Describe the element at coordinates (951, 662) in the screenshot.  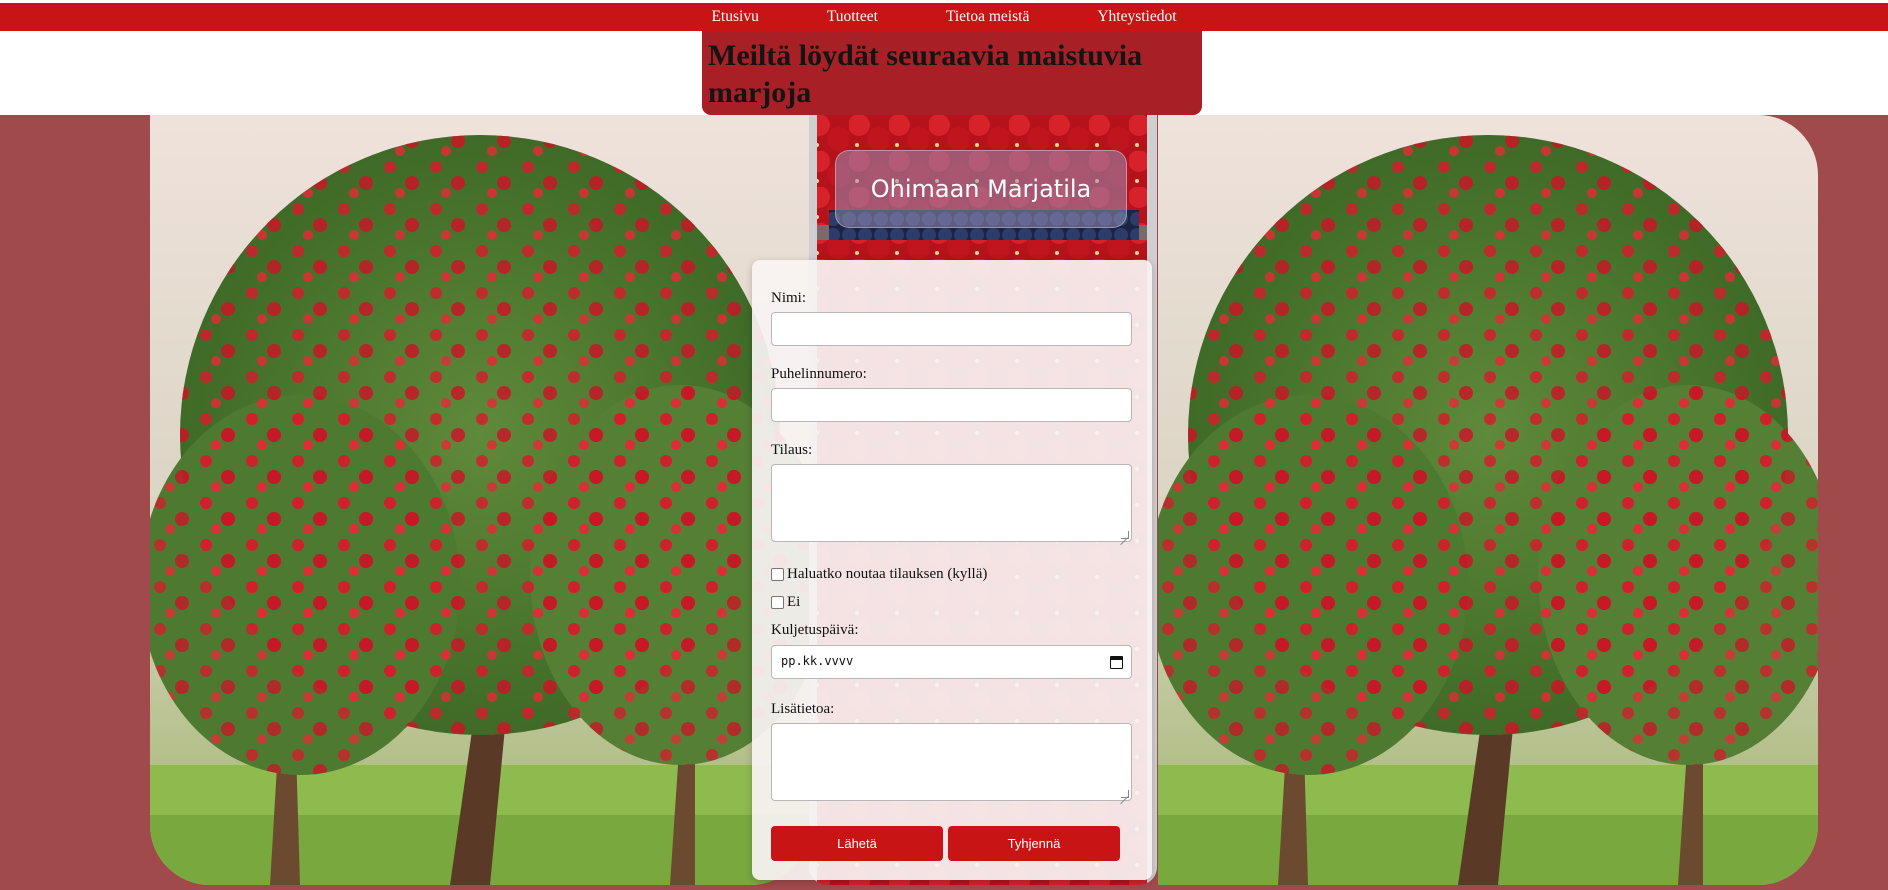
I see `delivery-date-field: pp.kk.vvvv` at that location.